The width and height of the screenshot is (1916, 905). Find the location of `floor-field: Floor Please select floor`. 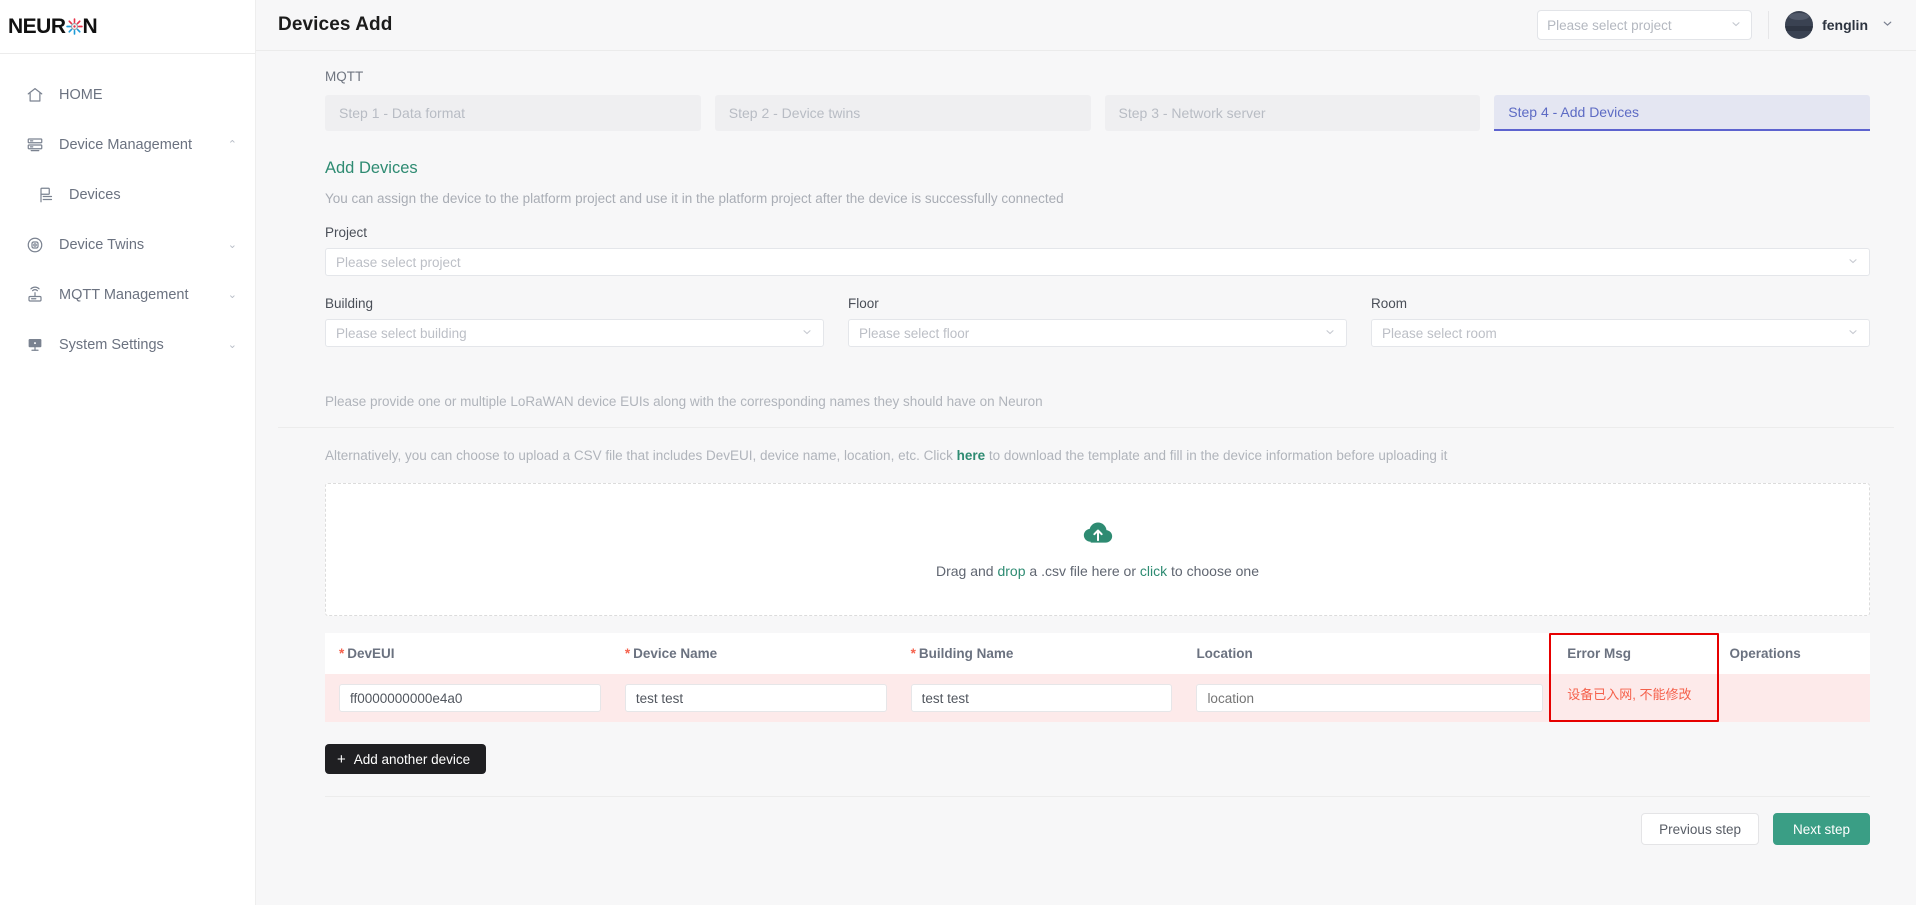

floor-field: Floor Please select floor is located at coordinates (1097, 321).